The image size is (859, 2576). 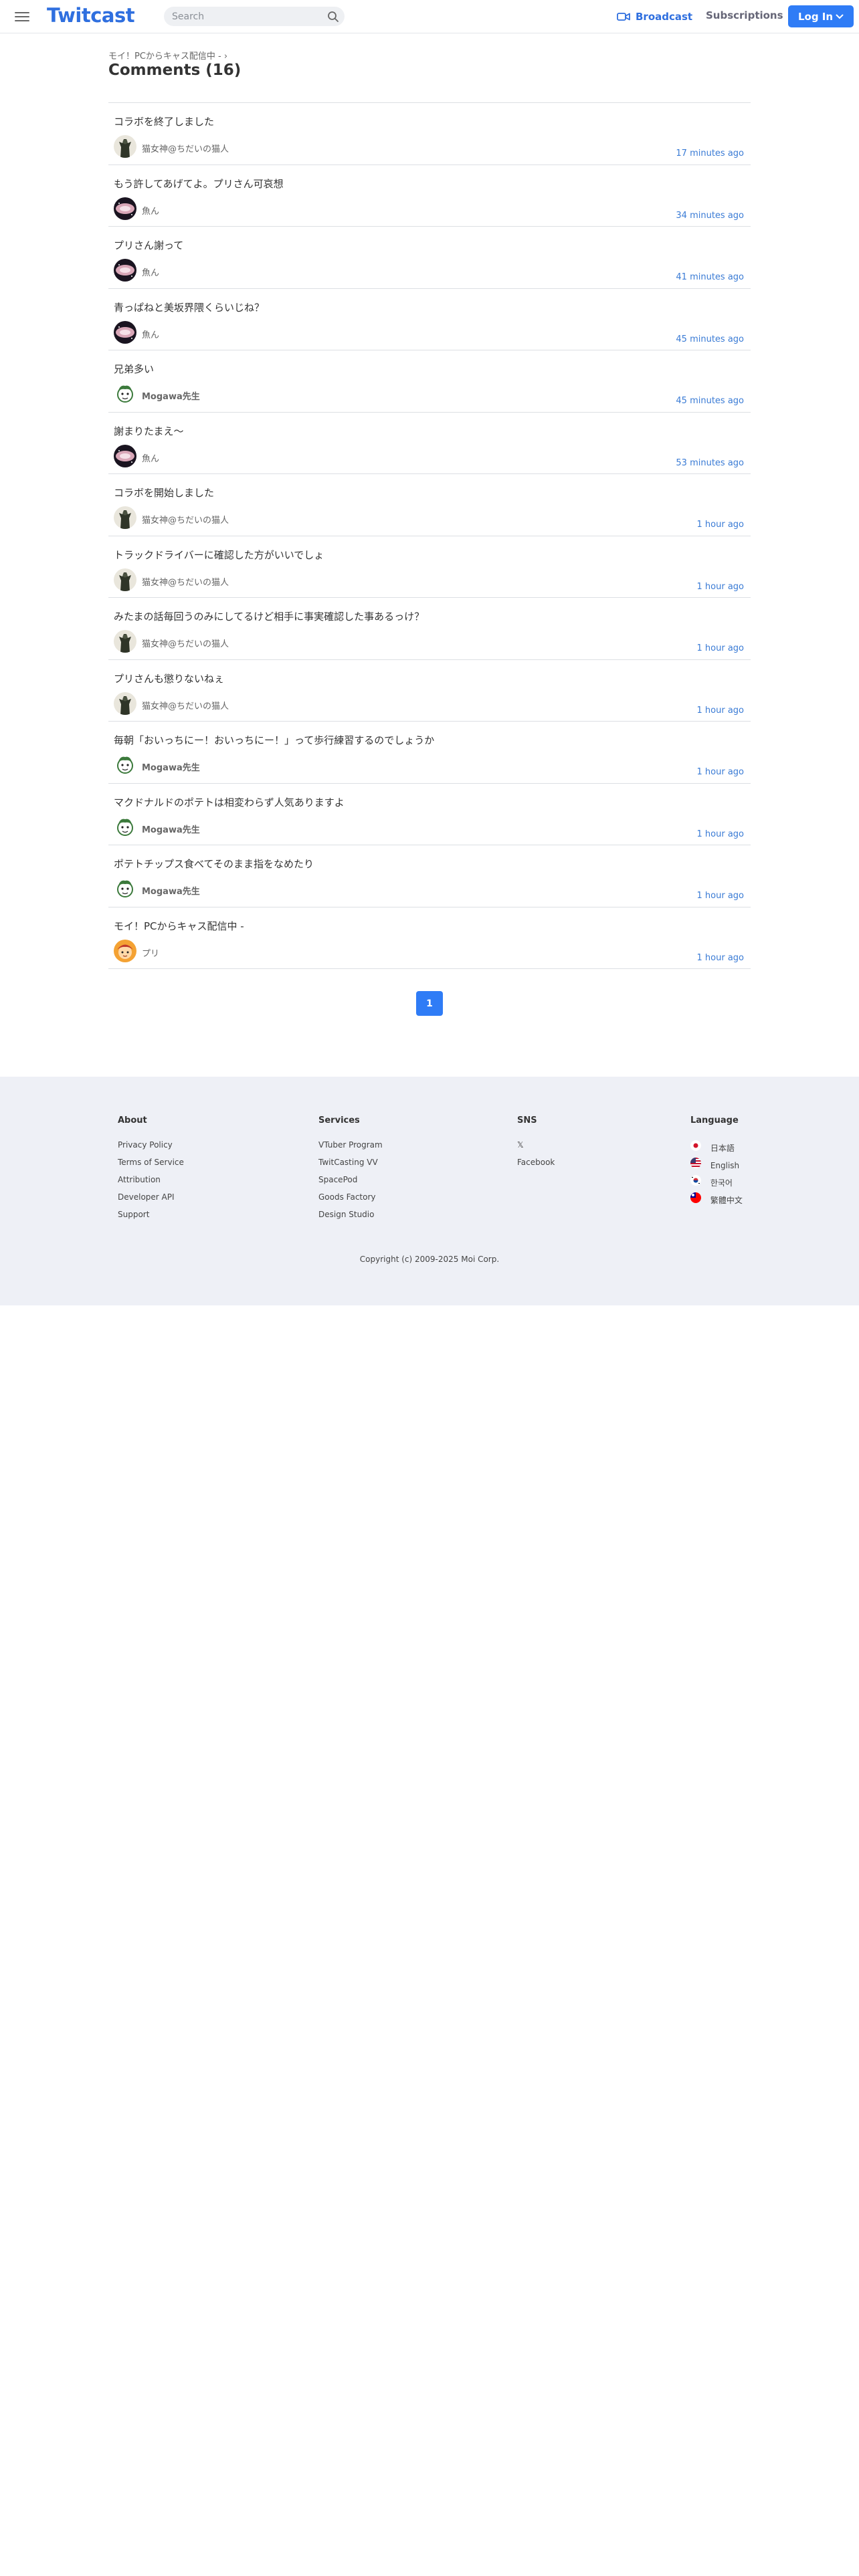 I want to click on x-link: 𝕏, so click(x=536, y=1145).